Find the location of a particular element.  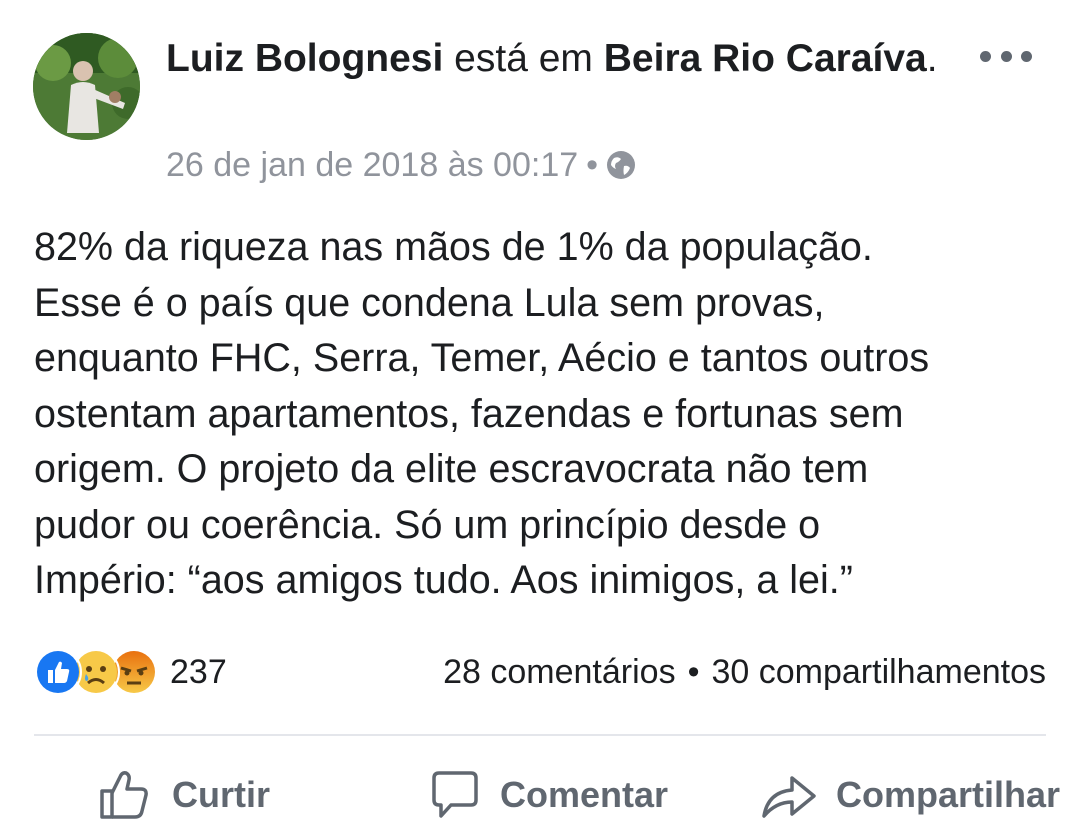

globe-icon is located at coordinates (621, 165).